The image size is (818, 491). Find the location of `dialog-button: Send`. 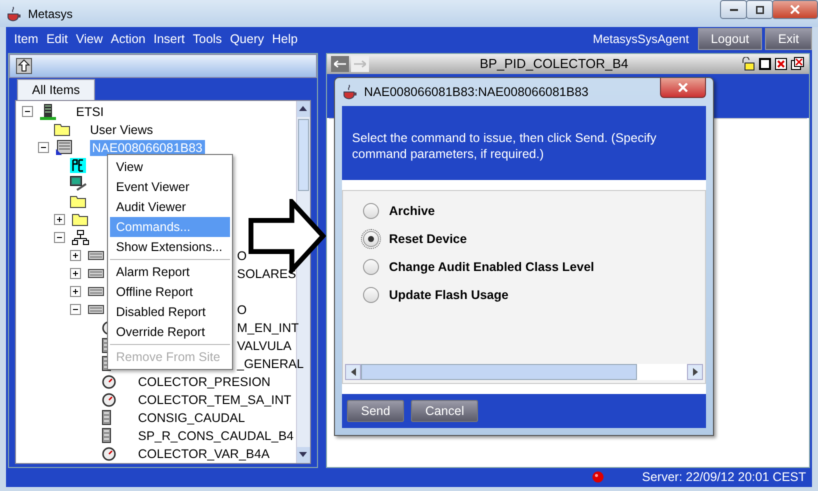

dialog-button: Send is located at coordinates (375, 411).